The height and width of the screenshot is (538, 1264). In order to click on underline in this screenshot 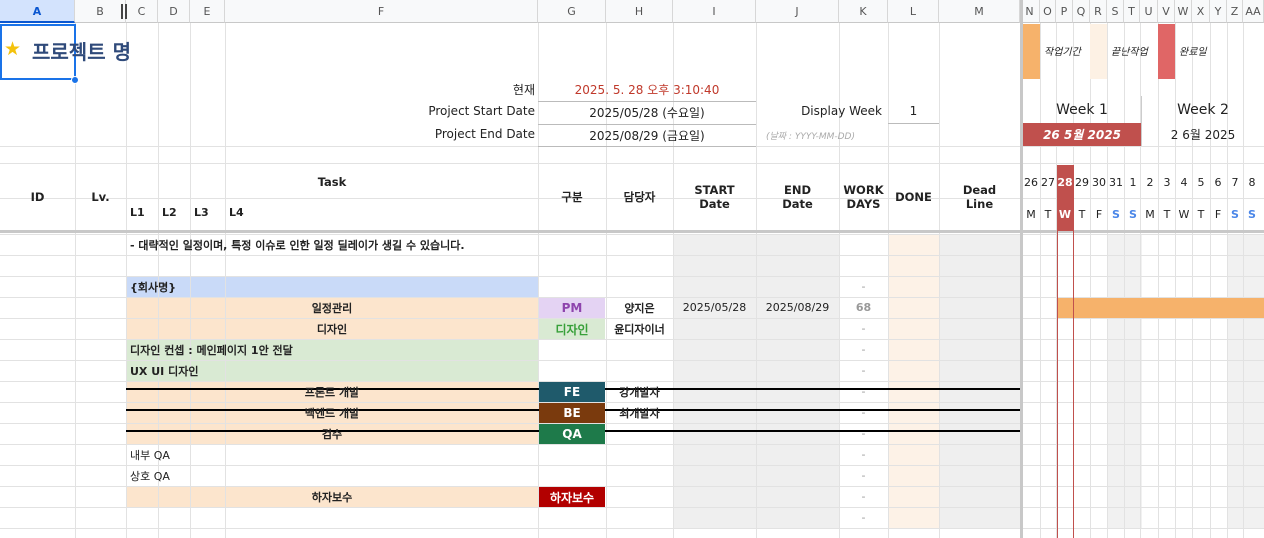, I will do `click(913, 123)`.